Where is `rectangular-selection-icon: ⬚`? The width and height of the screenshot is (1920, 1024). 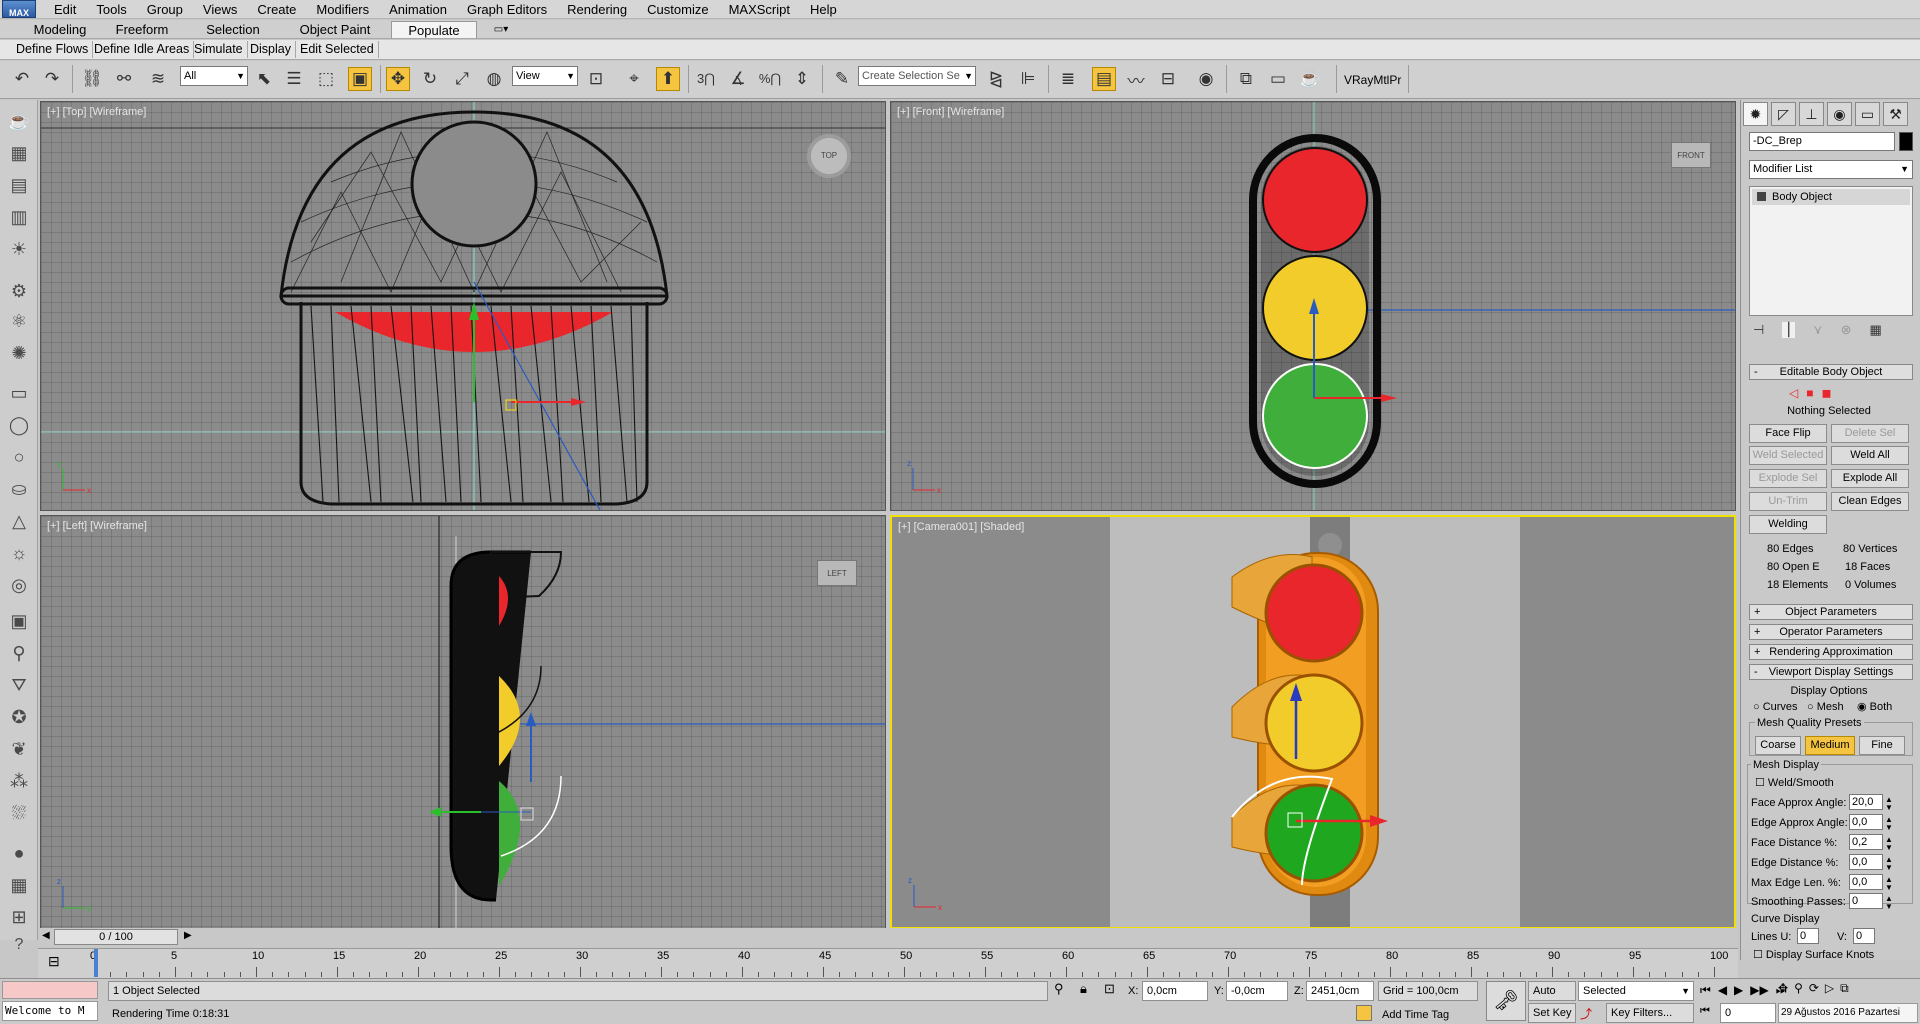
rectangular-selection-icon: ⬚ is located at coordinates (326, 79).